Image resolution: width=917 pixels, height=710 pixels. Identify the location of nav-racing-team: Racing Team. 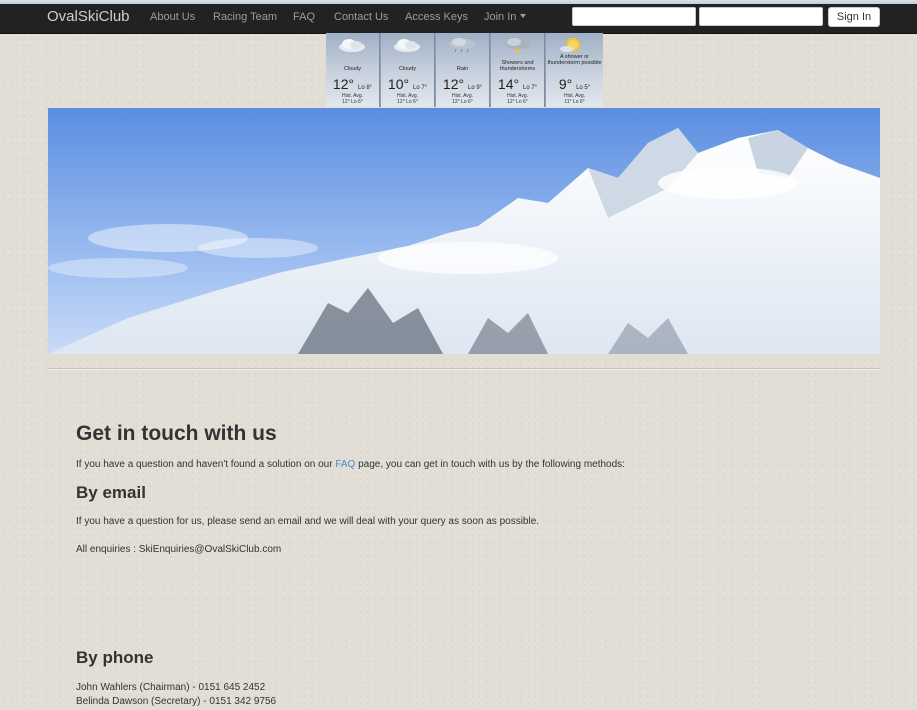
(245, 17).